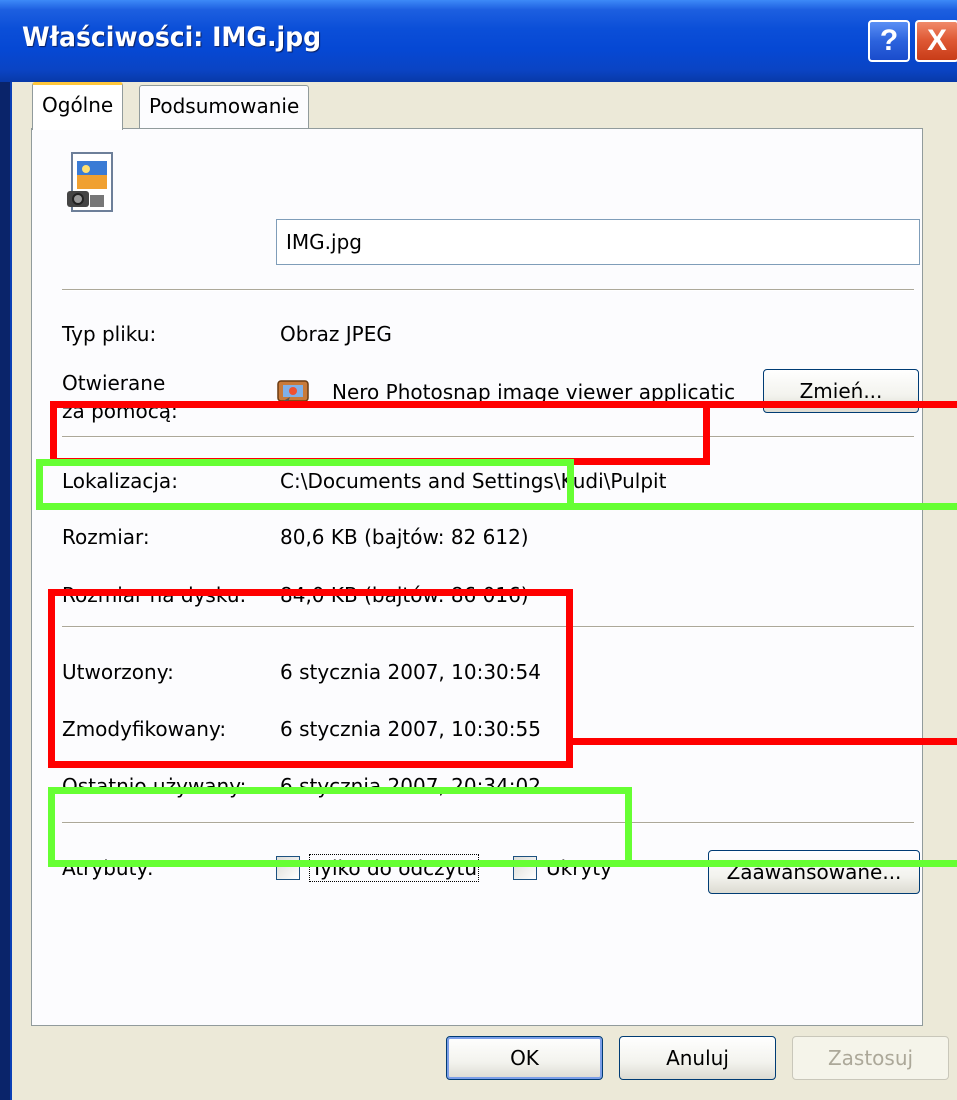 The width and height of the screenshot is (957, 1100). Describe the element at coordinates (108, 868) in the screenshot. I see `attributes-label: Atrybuty:` at that location.